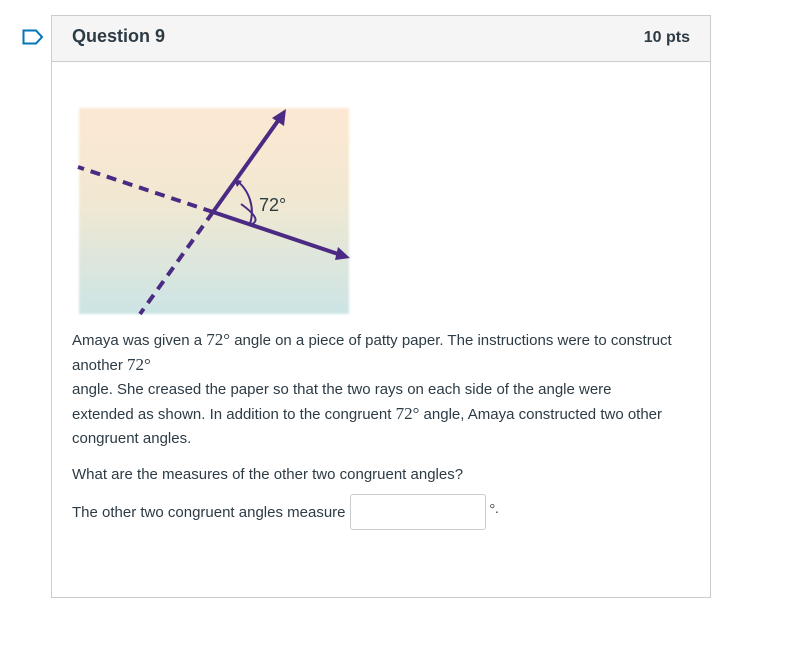 This screenshot has width=794, height=647. What do you see at coordinates (417, 512) in the screenshot?
I see `answer-input` at bounding box center [417, 512].